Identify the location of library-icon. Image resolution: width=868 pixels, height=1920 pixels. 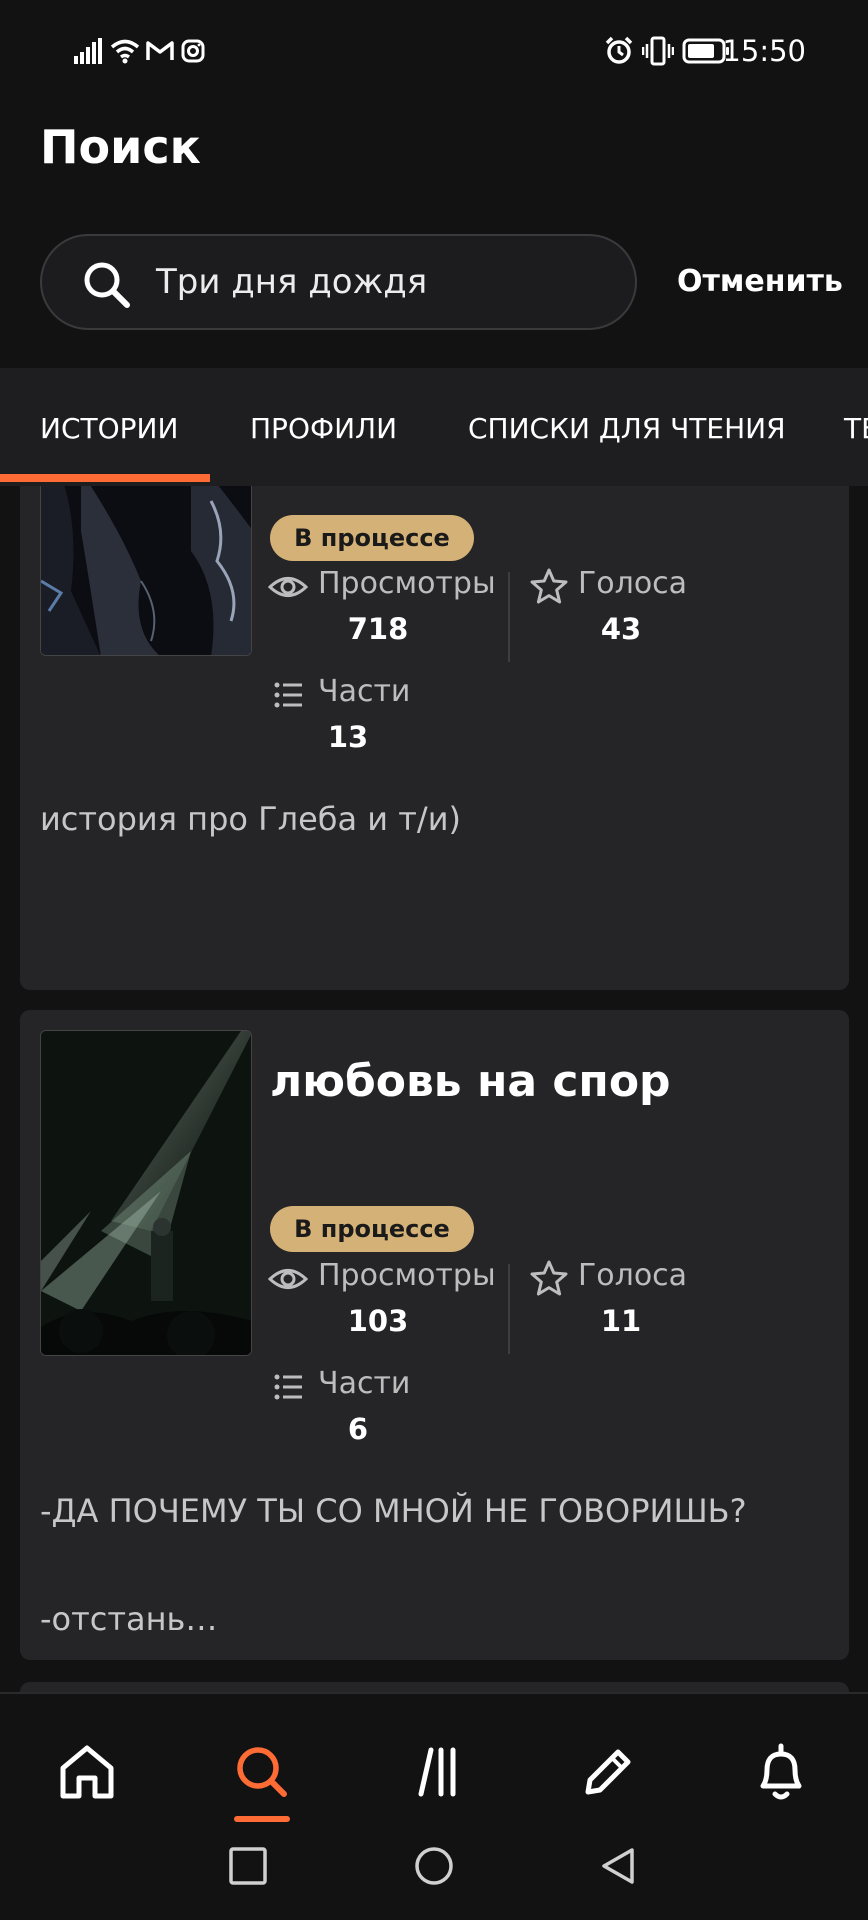
(437, 1772).